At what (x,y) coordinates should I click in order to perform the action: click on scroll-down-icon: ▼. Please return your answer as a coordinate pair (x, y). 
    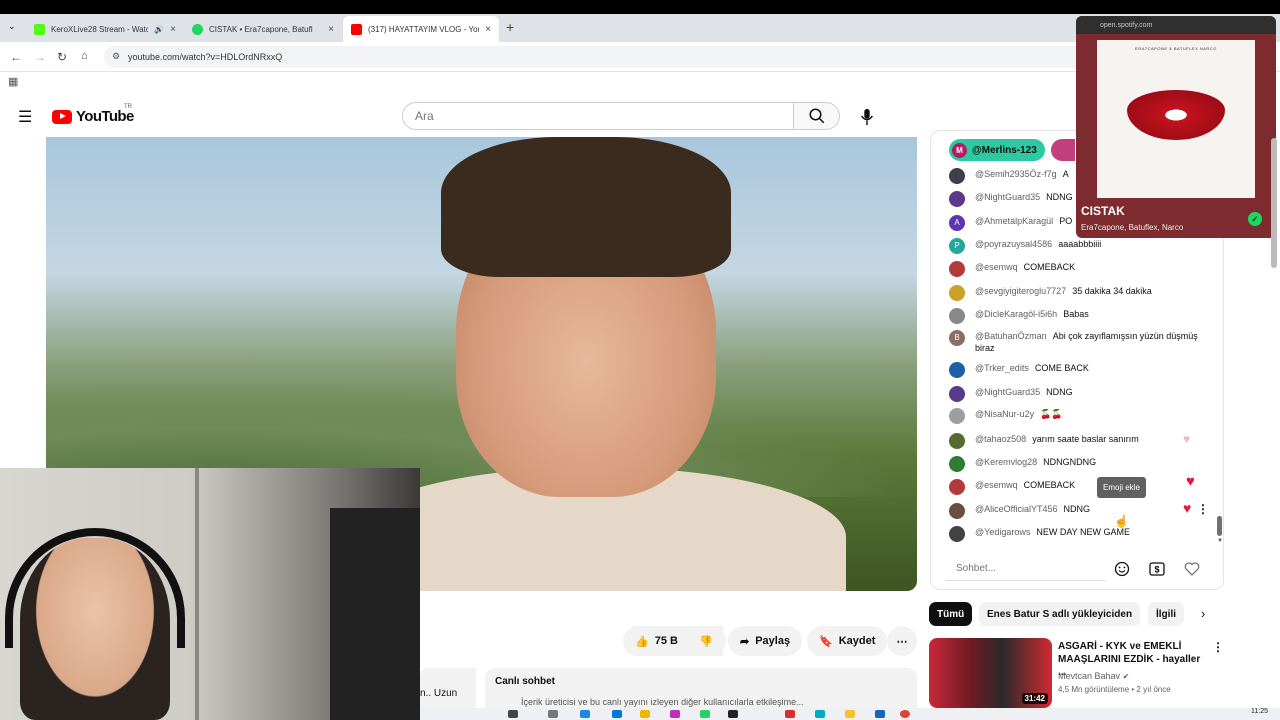
    Looking at the image, I should click on (1220, 541).